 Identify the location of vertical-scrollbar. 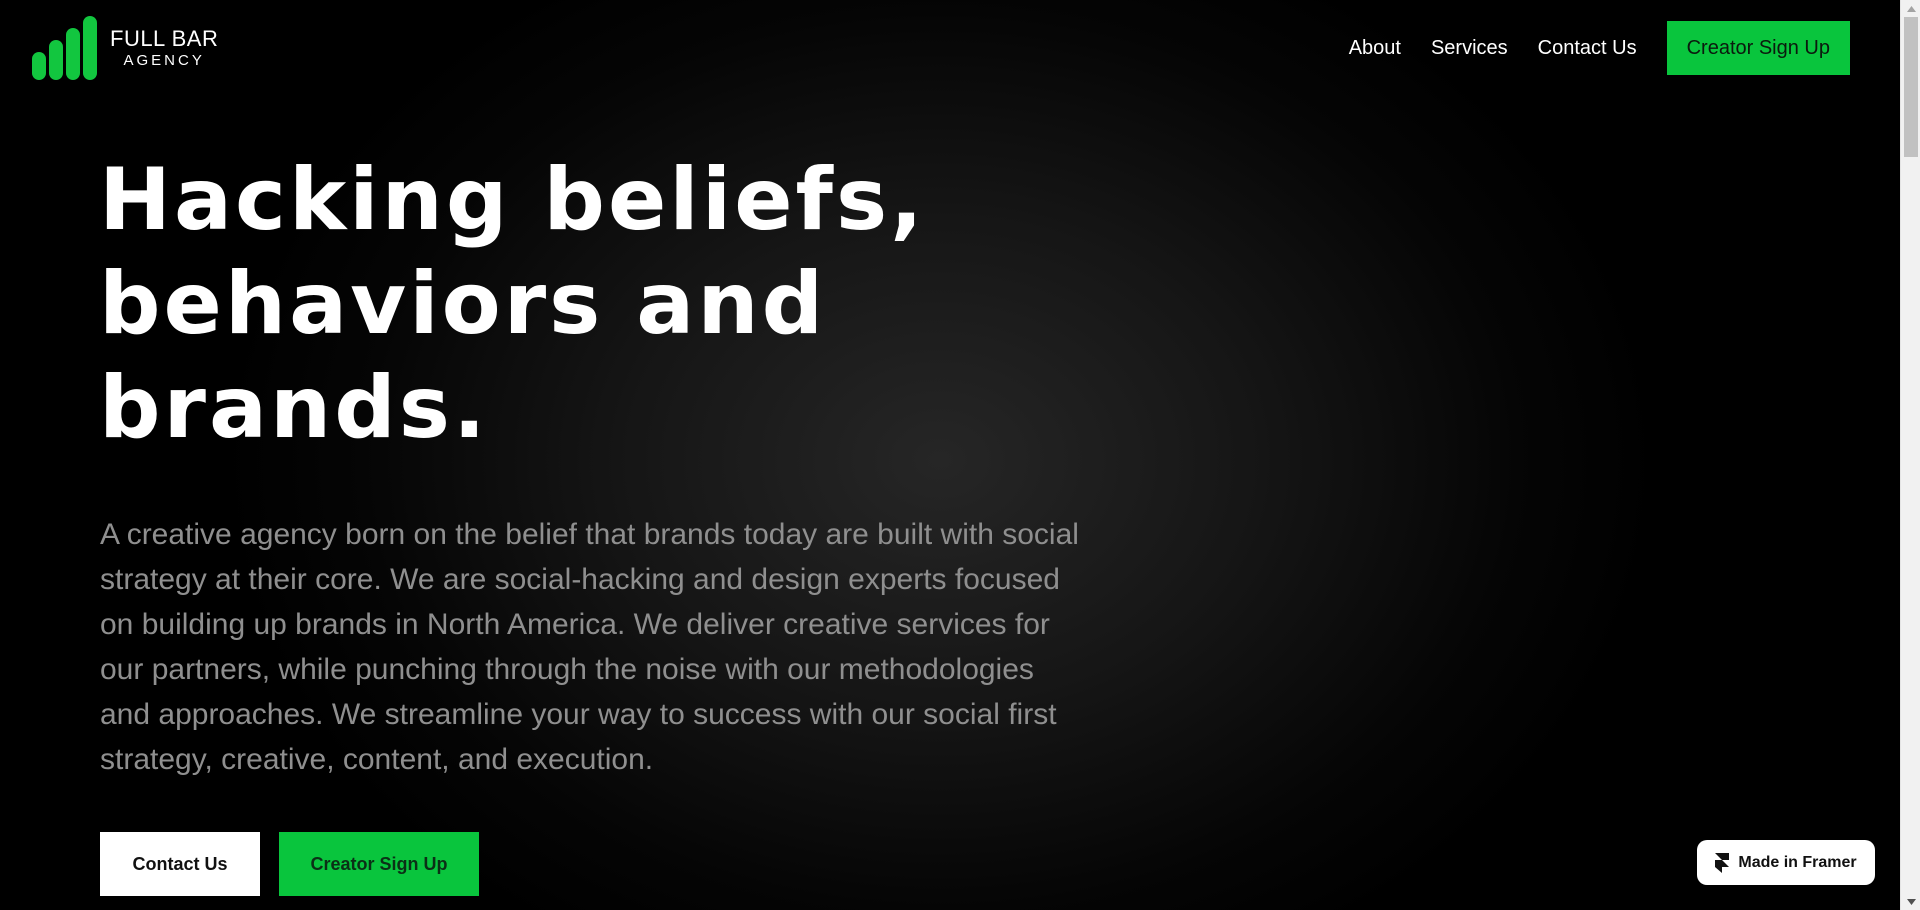
(1910, 455).